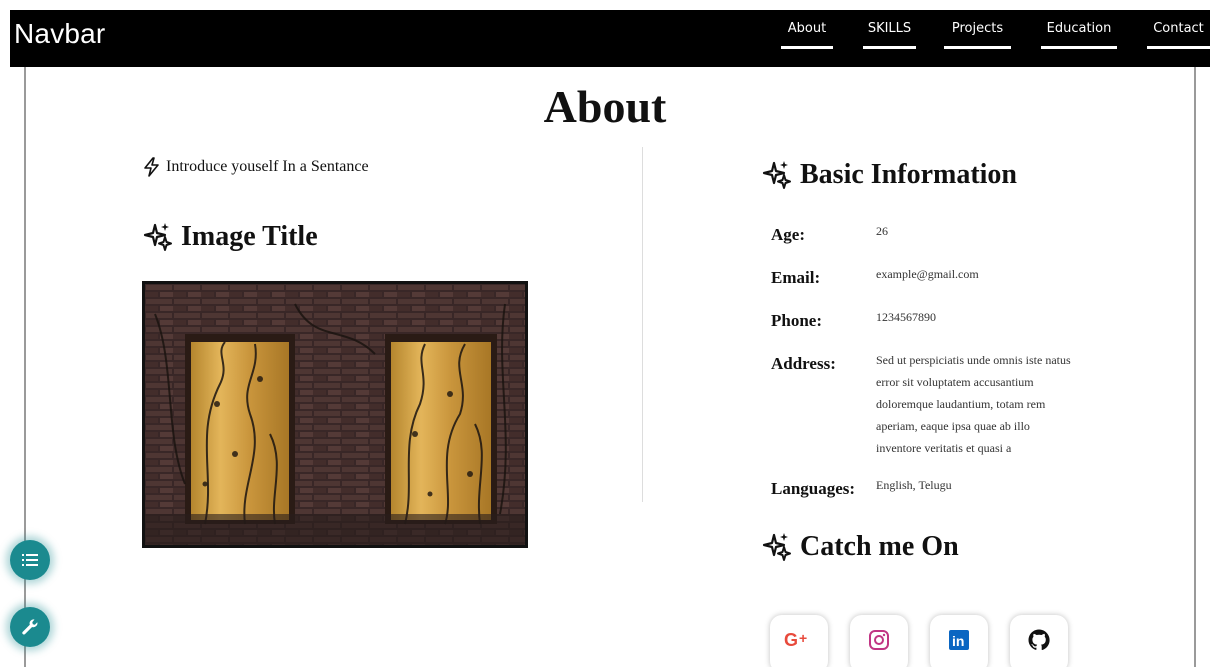 The width and height of the screenshot is (1210, 667). I want to click on phone-label: Phone:, so click(796, 320).